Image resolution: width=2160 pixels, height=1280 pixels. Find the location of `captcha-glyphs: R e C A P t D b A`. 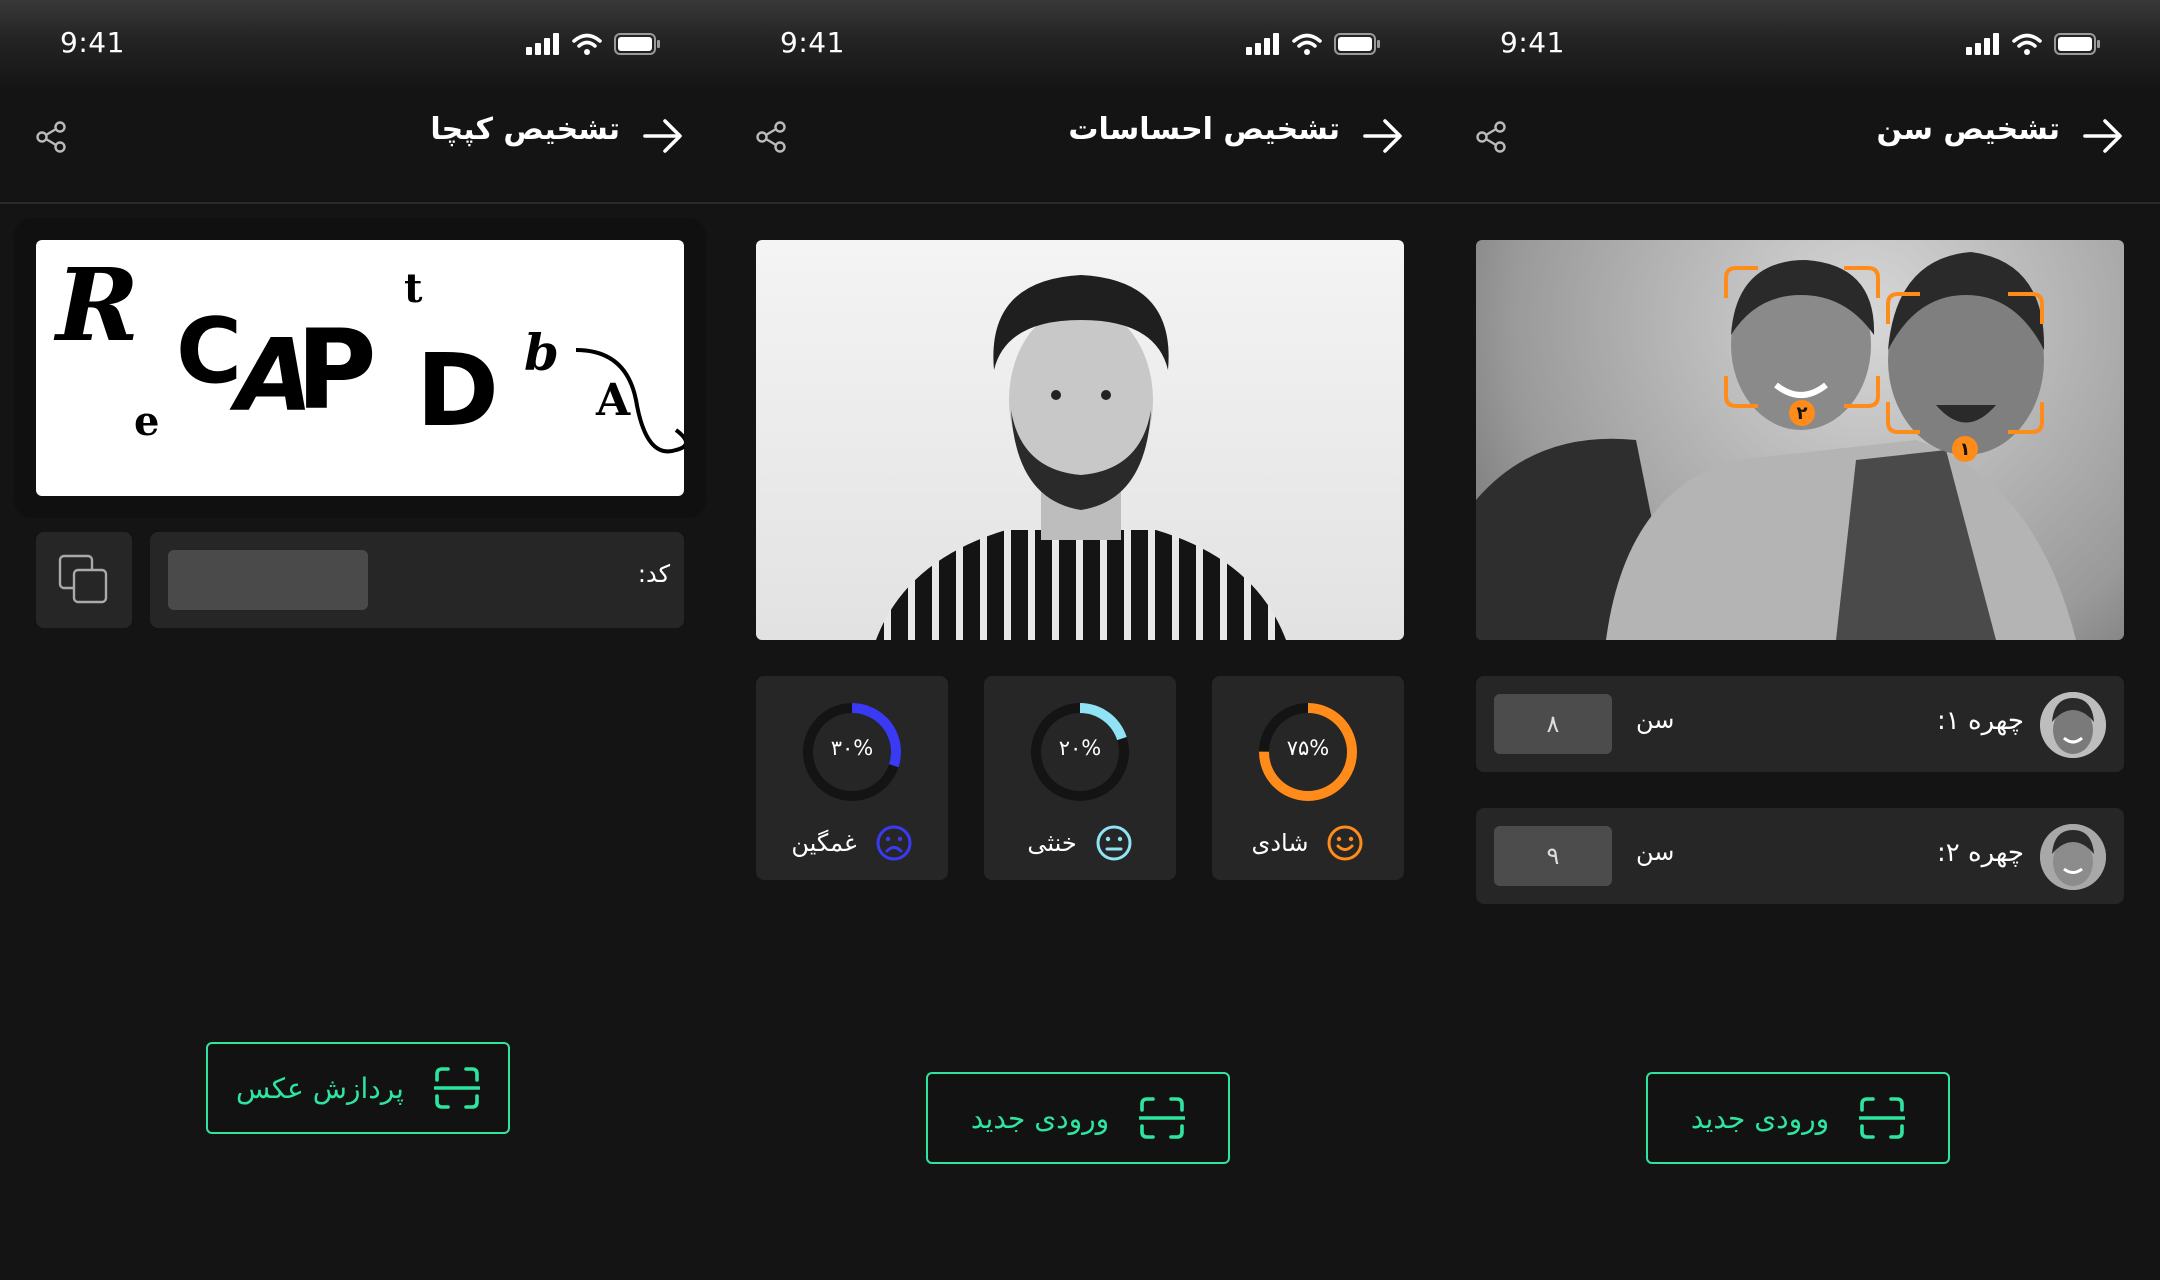

captcha-glyphs: R e C A P t D b A is located at coordinates (368, 350).